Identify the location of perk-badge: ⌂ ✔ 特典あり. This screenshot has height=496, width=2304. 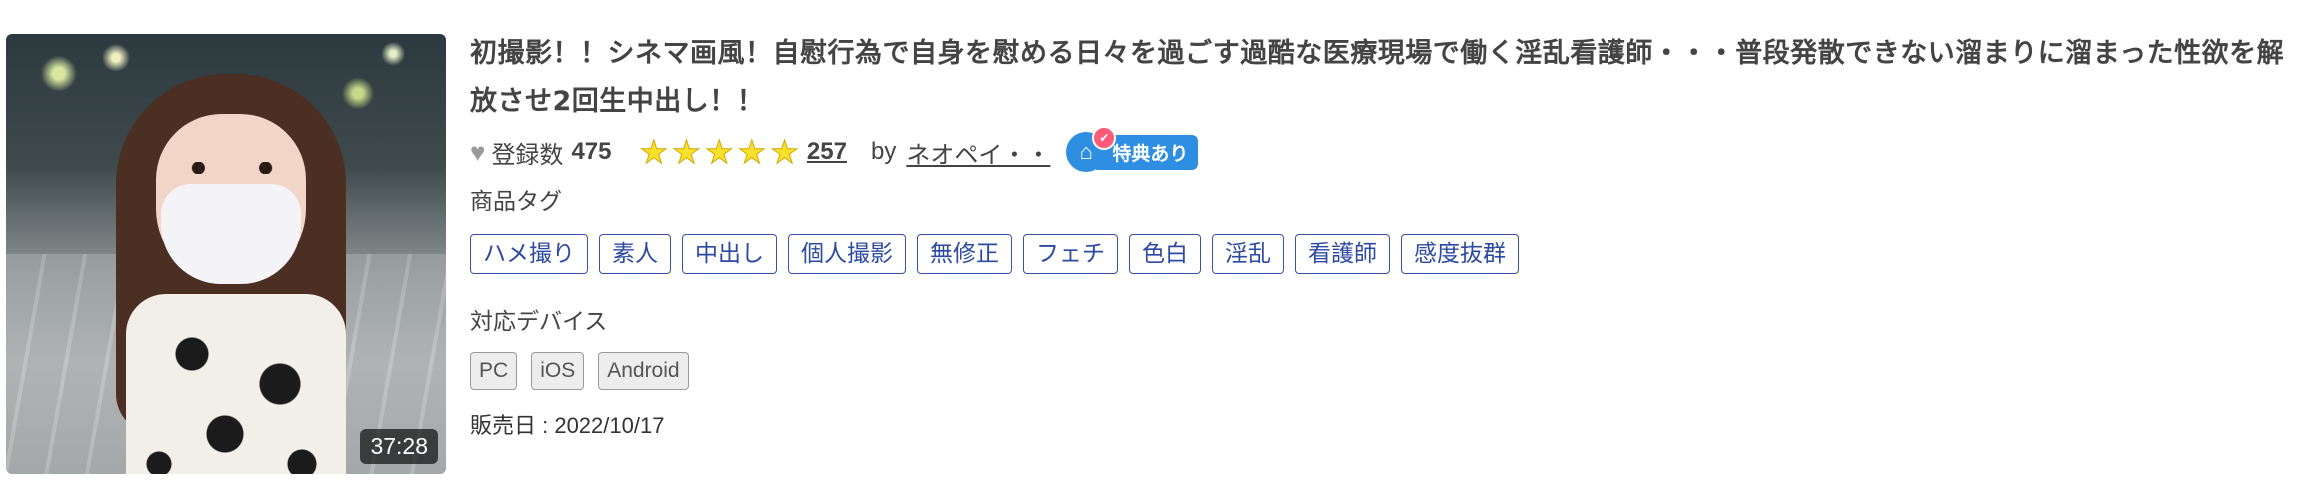
(1132, 149).